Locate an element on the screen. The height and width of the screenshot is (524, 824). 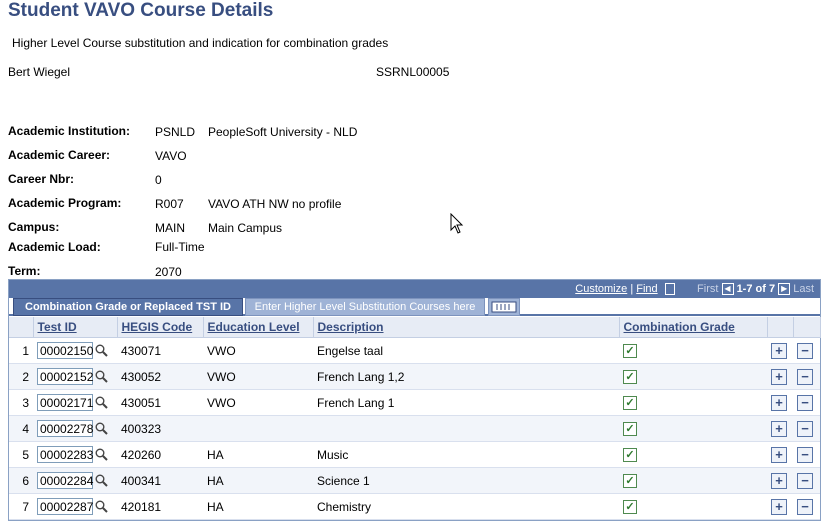
row-number: 1 is located at coordinates (21, 350).